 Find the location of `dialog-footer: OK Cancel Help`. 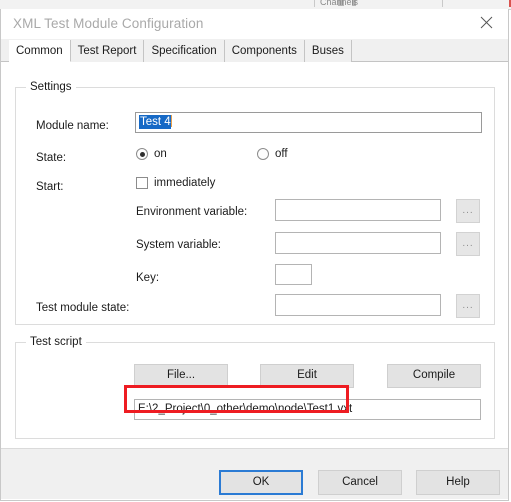

dialog-footer: OK Cancel Help is located at coordinates (254, 473).